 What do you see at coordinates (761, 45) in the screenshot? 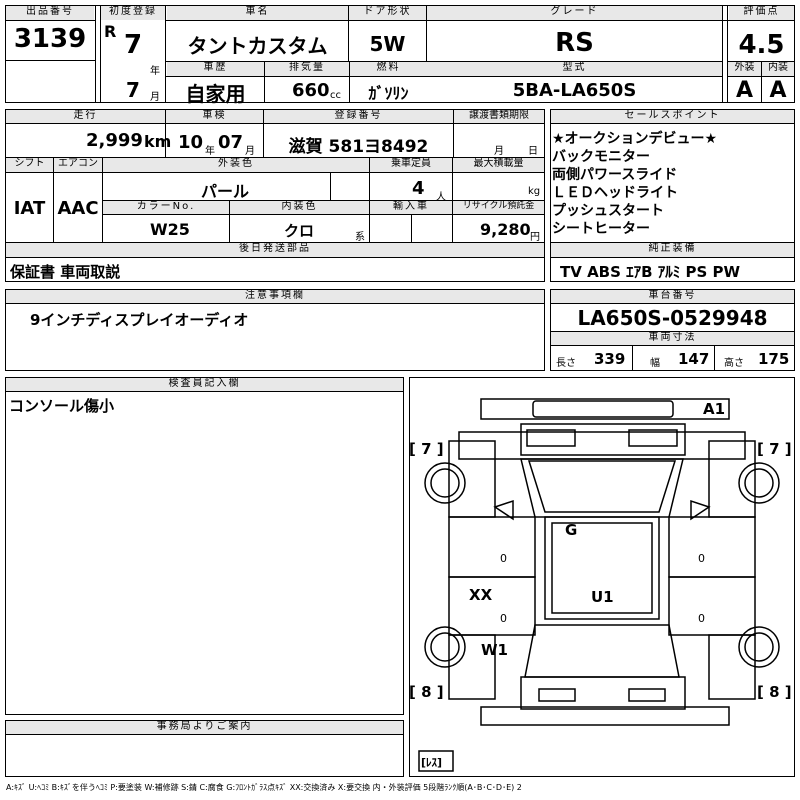
I see `score: 4.5` at bounding box center [761, 45].